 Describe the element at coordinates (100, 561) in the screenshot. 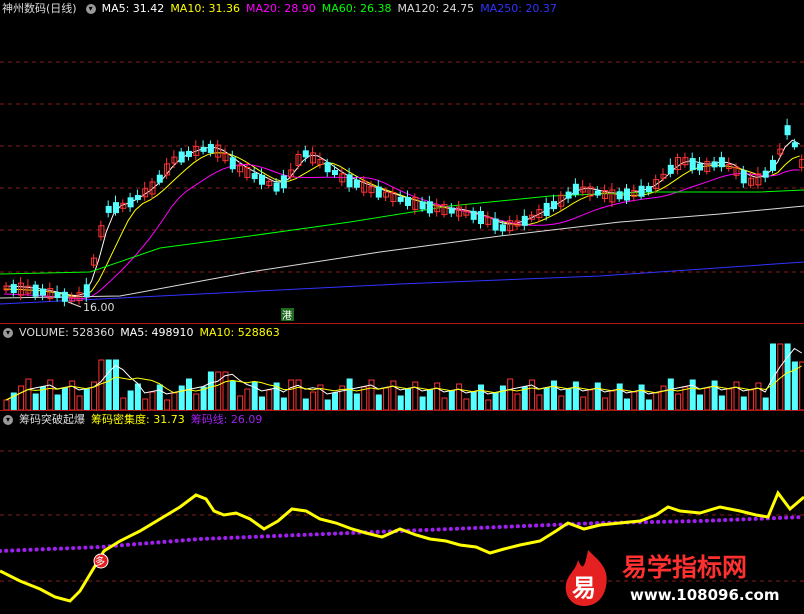

I see `buy-signal-label: 多` at that location.